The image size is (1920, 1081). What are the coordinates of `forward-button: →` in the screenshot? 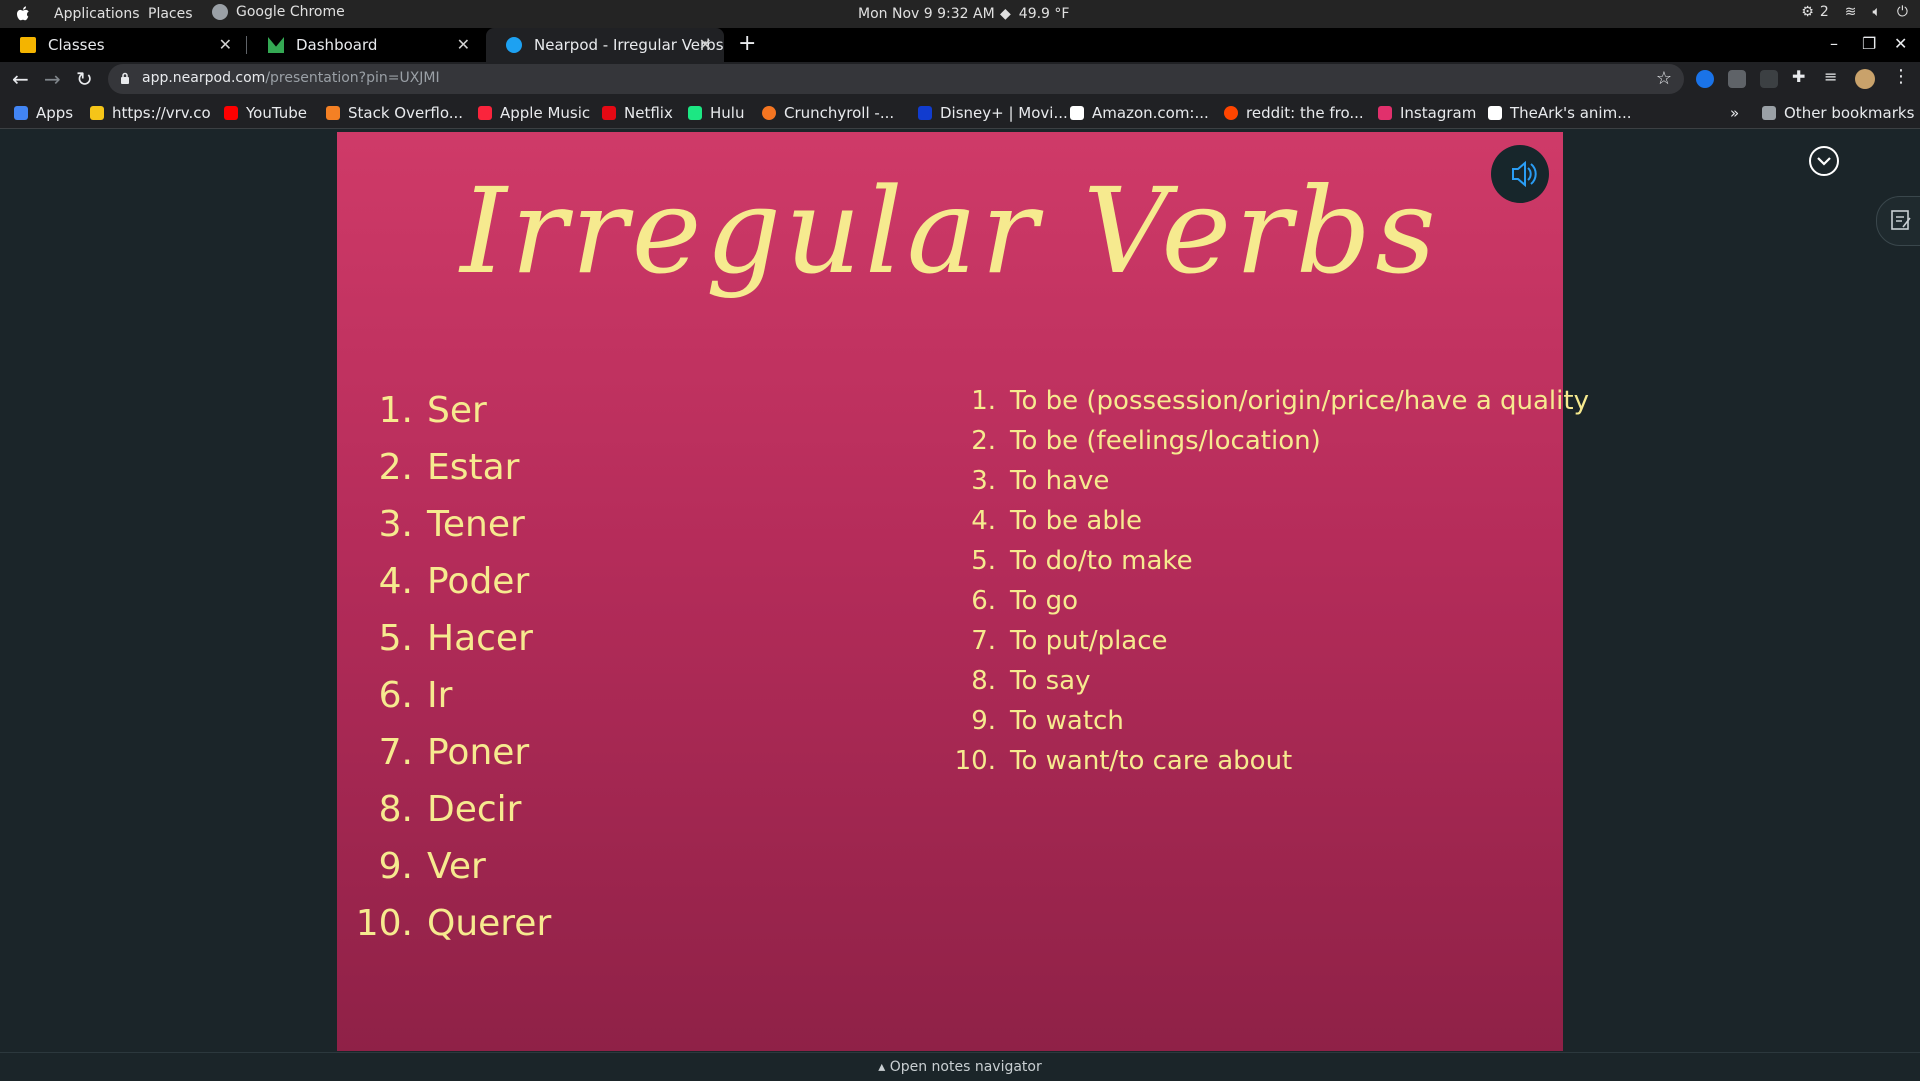 It's located at (52, 79).